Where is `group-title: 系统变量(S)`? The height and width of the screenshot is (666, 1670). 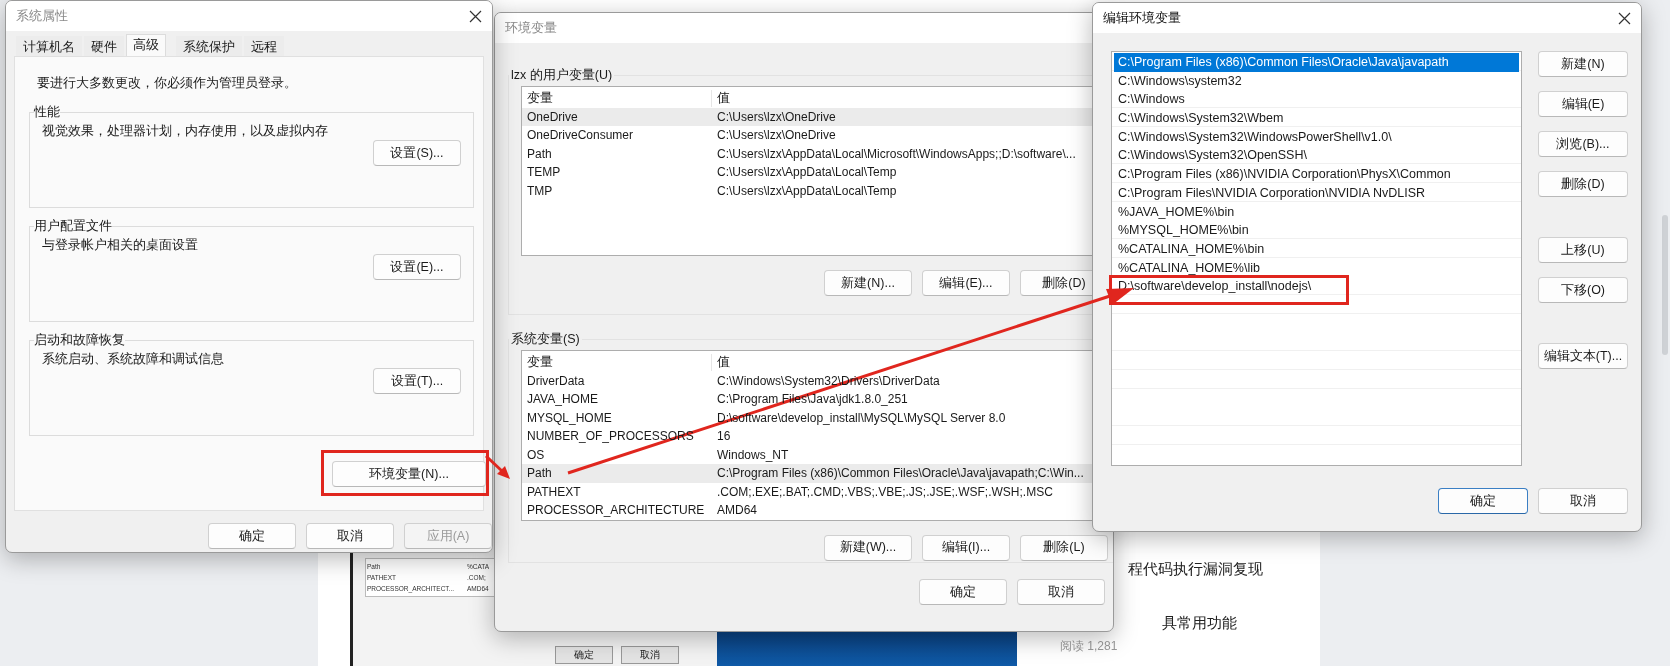
group-title: 系统变量(S) is located at coordinates (545, 339).